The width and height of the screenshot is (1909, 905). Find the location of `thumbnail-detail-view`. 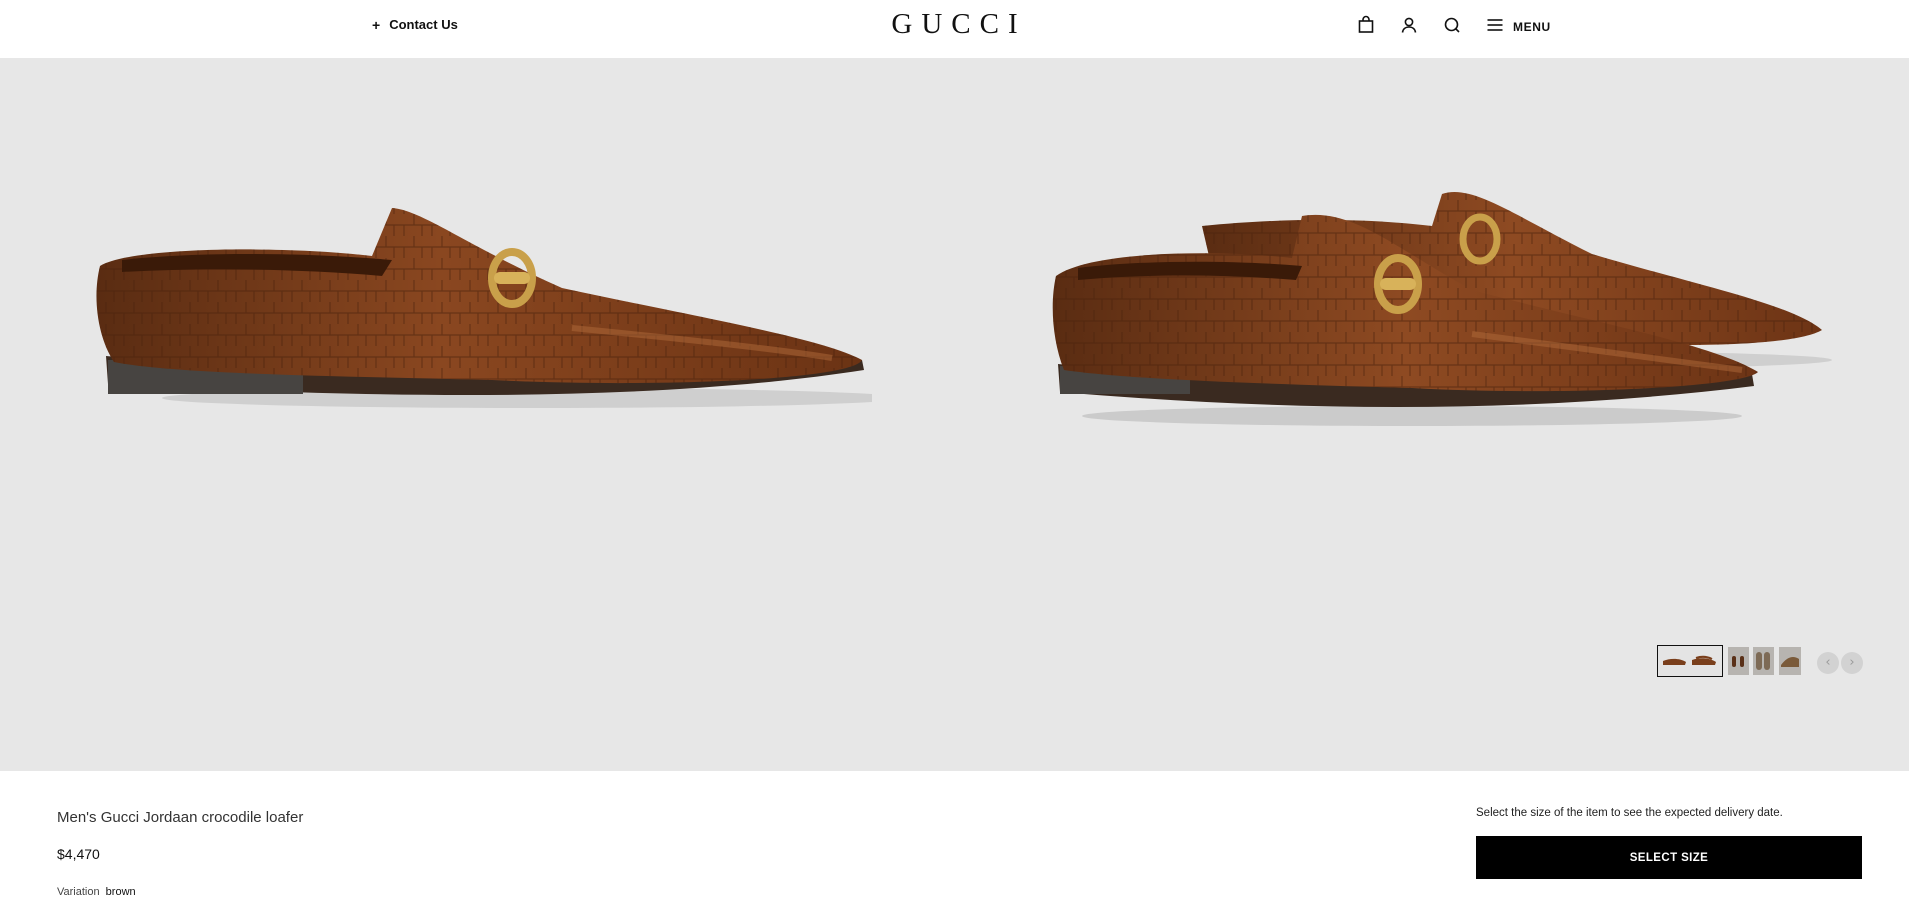

thumbnail-detail-view is located at coordinates (1790, 661).